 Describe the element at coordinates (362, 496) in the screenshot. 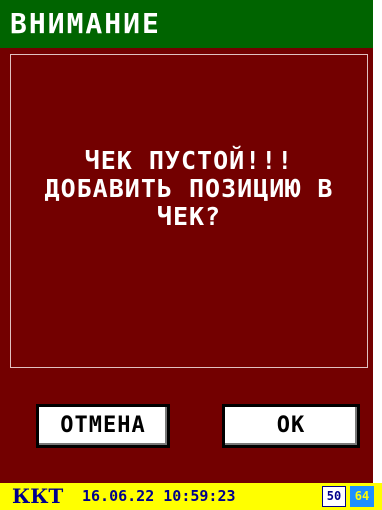

I see `status-indicator-64: 64` at that location.